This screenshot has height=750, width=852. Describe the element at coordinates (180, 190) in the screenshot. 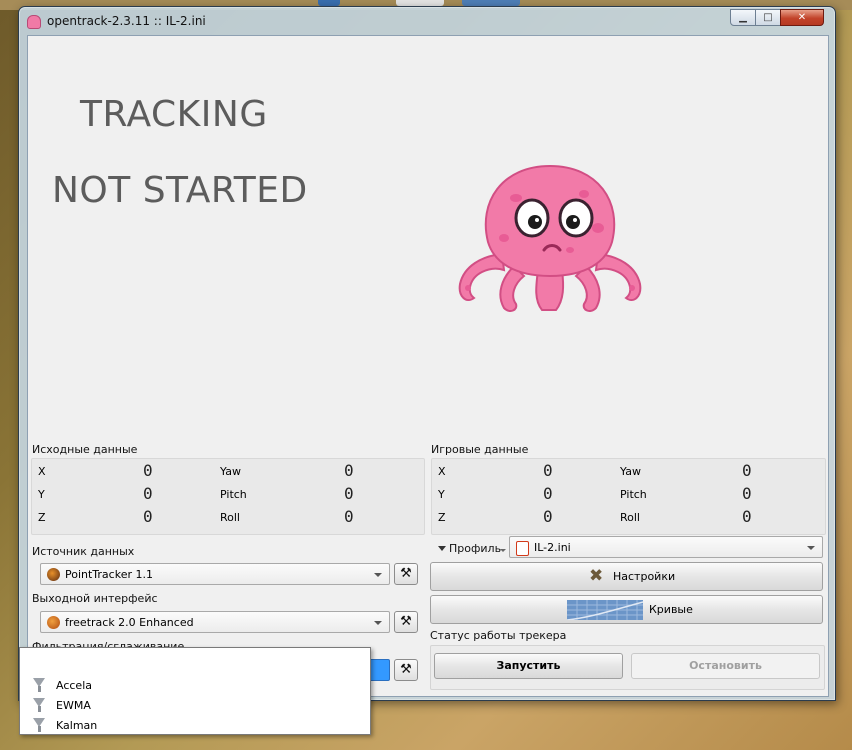

I see `tracking-status-line2: NOT STARTED` at that location.